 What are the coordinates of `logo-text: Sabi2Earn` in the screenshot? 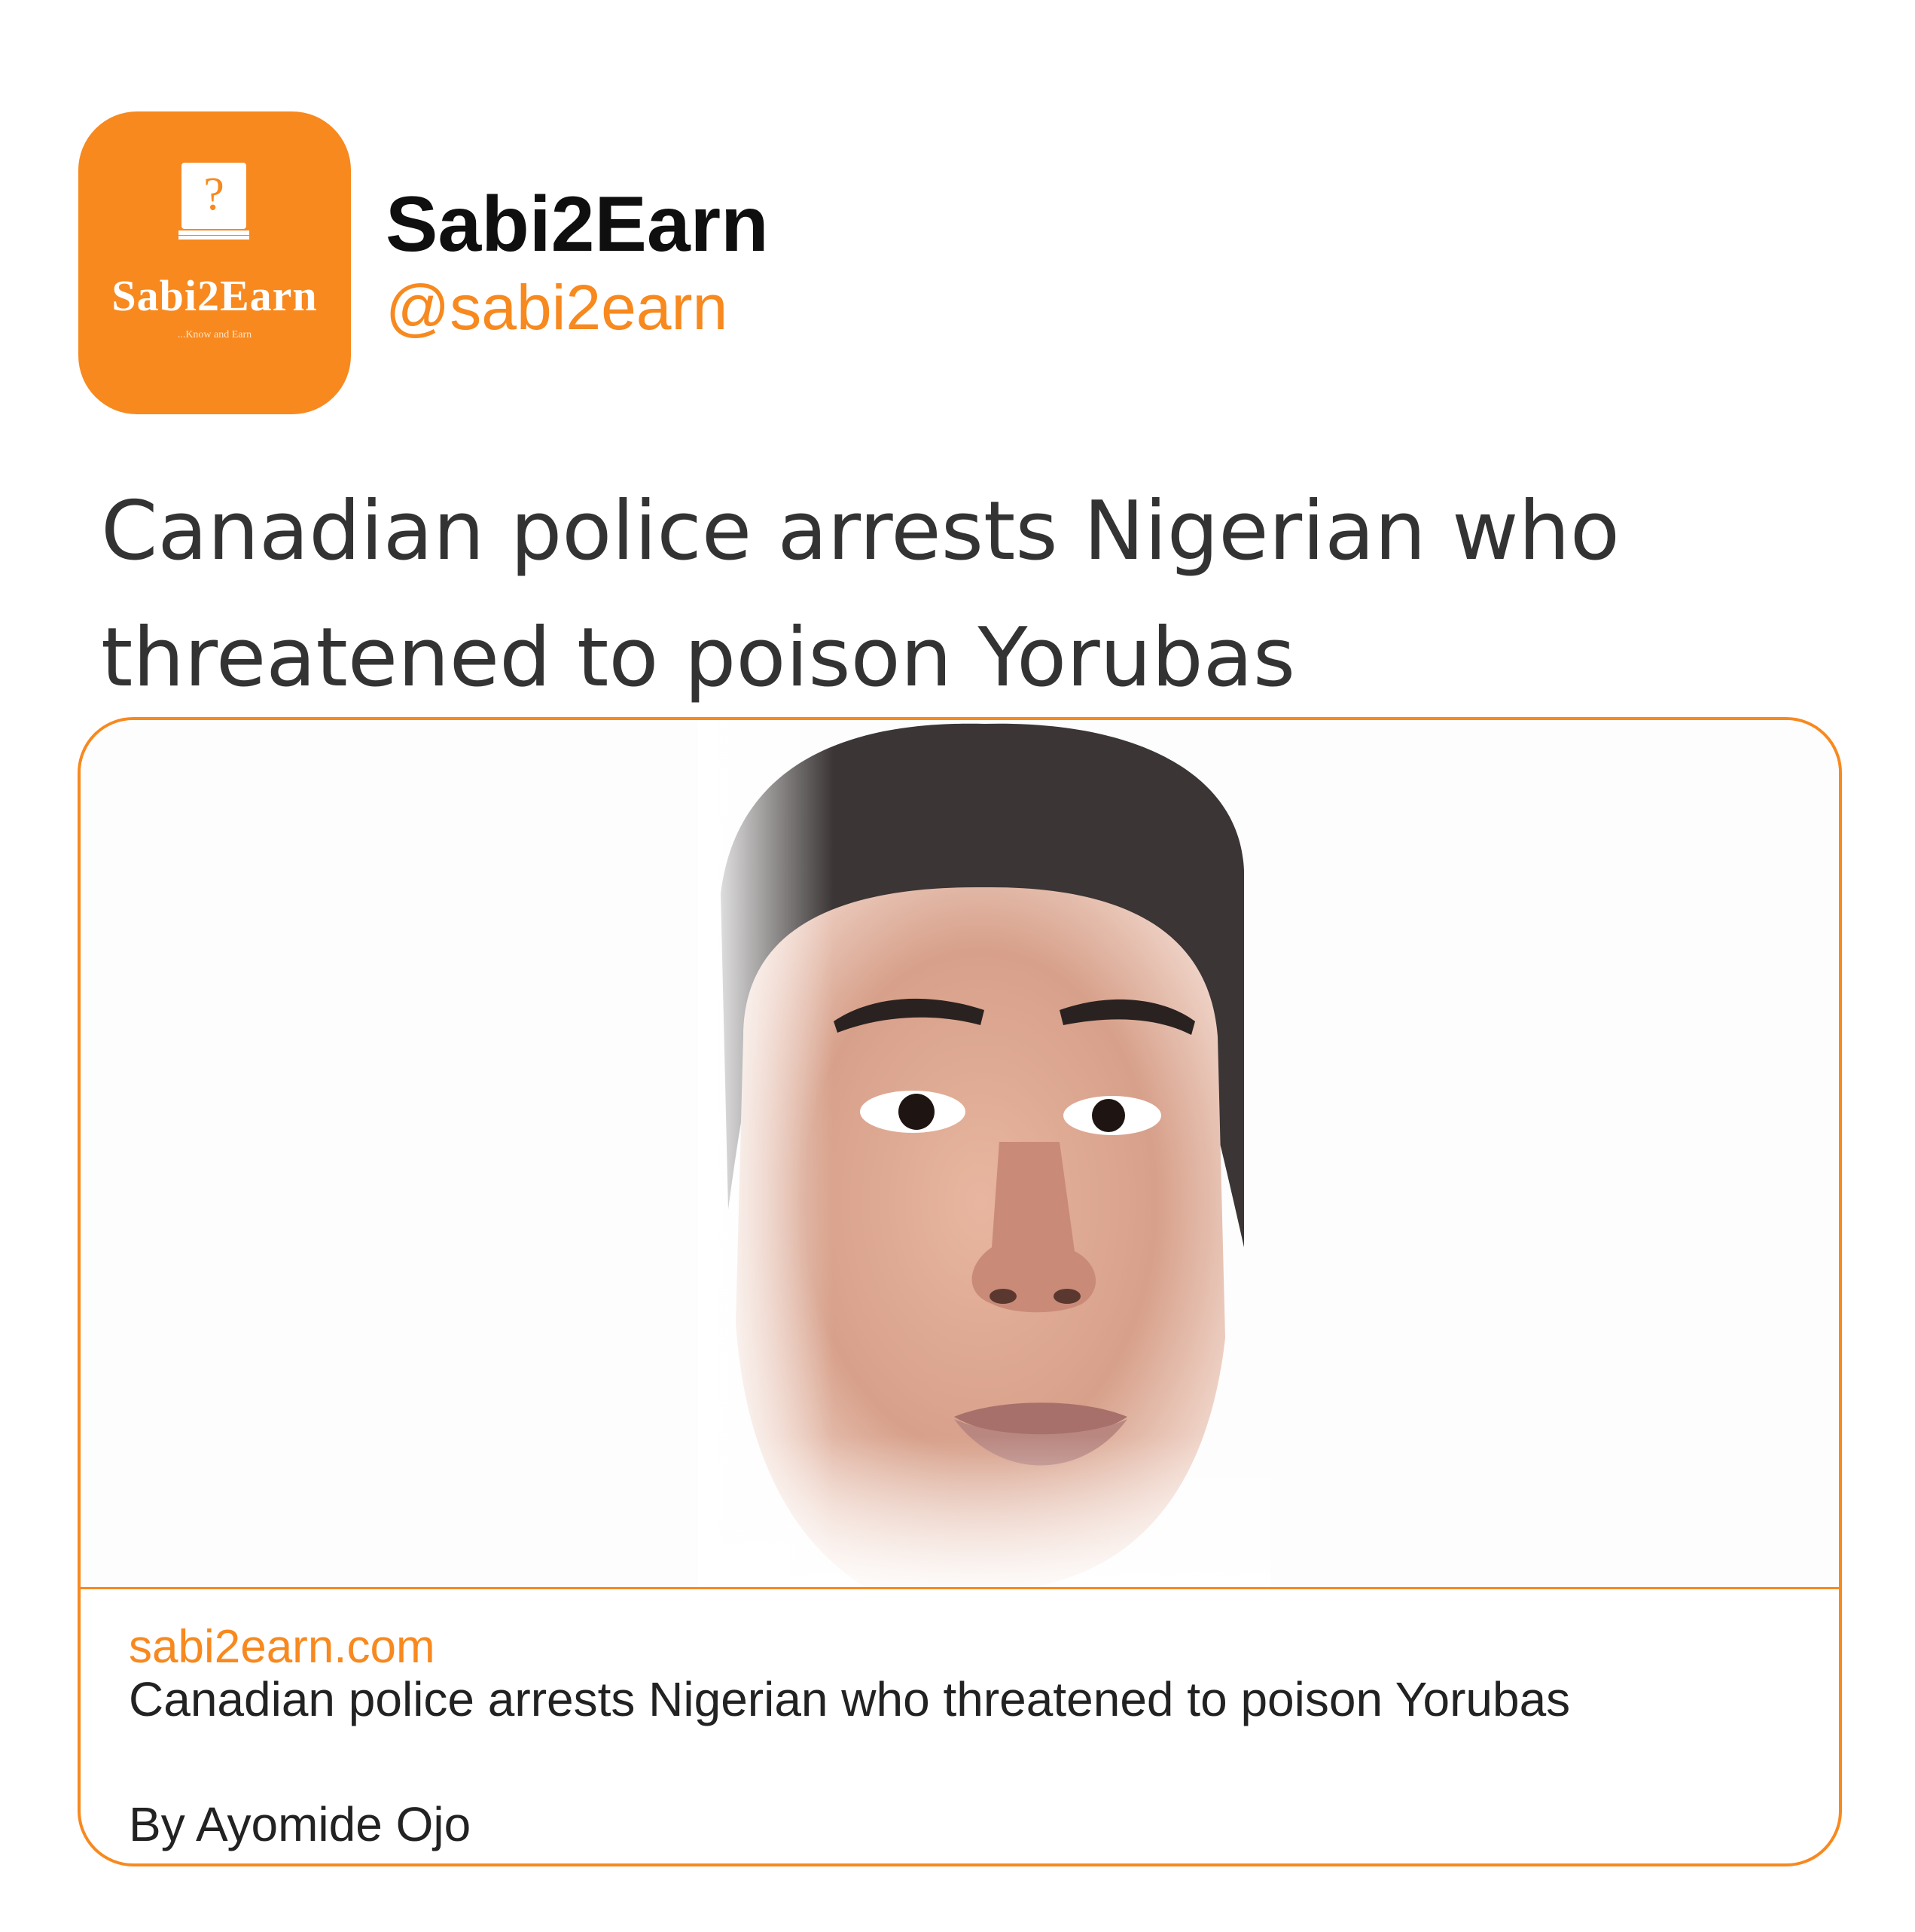 It's located at (214, 296).